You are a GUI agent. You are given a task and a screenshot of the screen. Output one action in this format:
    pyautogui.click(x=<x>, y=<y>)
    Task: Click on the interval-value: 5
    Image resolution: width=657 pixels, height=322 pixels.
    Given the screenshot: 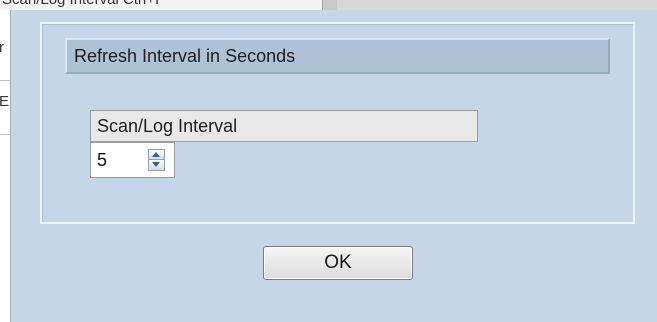 What is the action you would take?
    pyautogui.click(x=102, y=160)
    